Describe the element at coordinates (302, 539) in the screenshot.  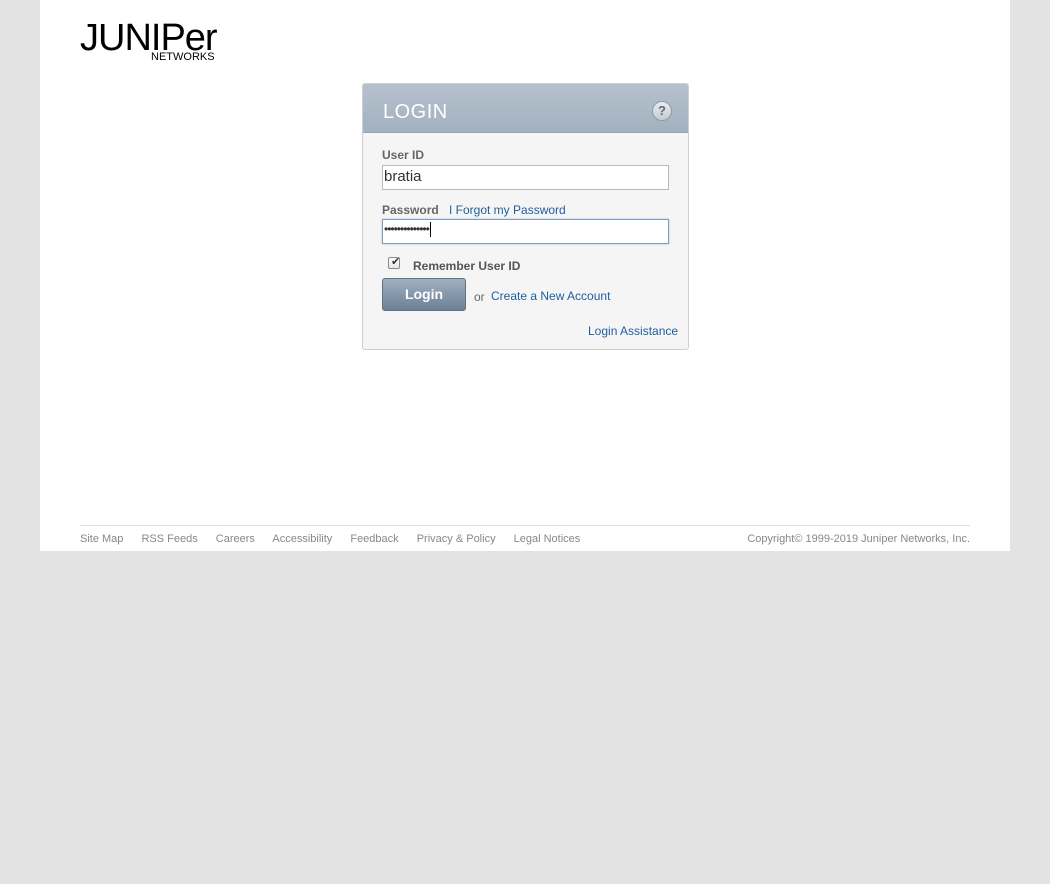
I see `footer-link-accessibility: Accessibility` at that location.